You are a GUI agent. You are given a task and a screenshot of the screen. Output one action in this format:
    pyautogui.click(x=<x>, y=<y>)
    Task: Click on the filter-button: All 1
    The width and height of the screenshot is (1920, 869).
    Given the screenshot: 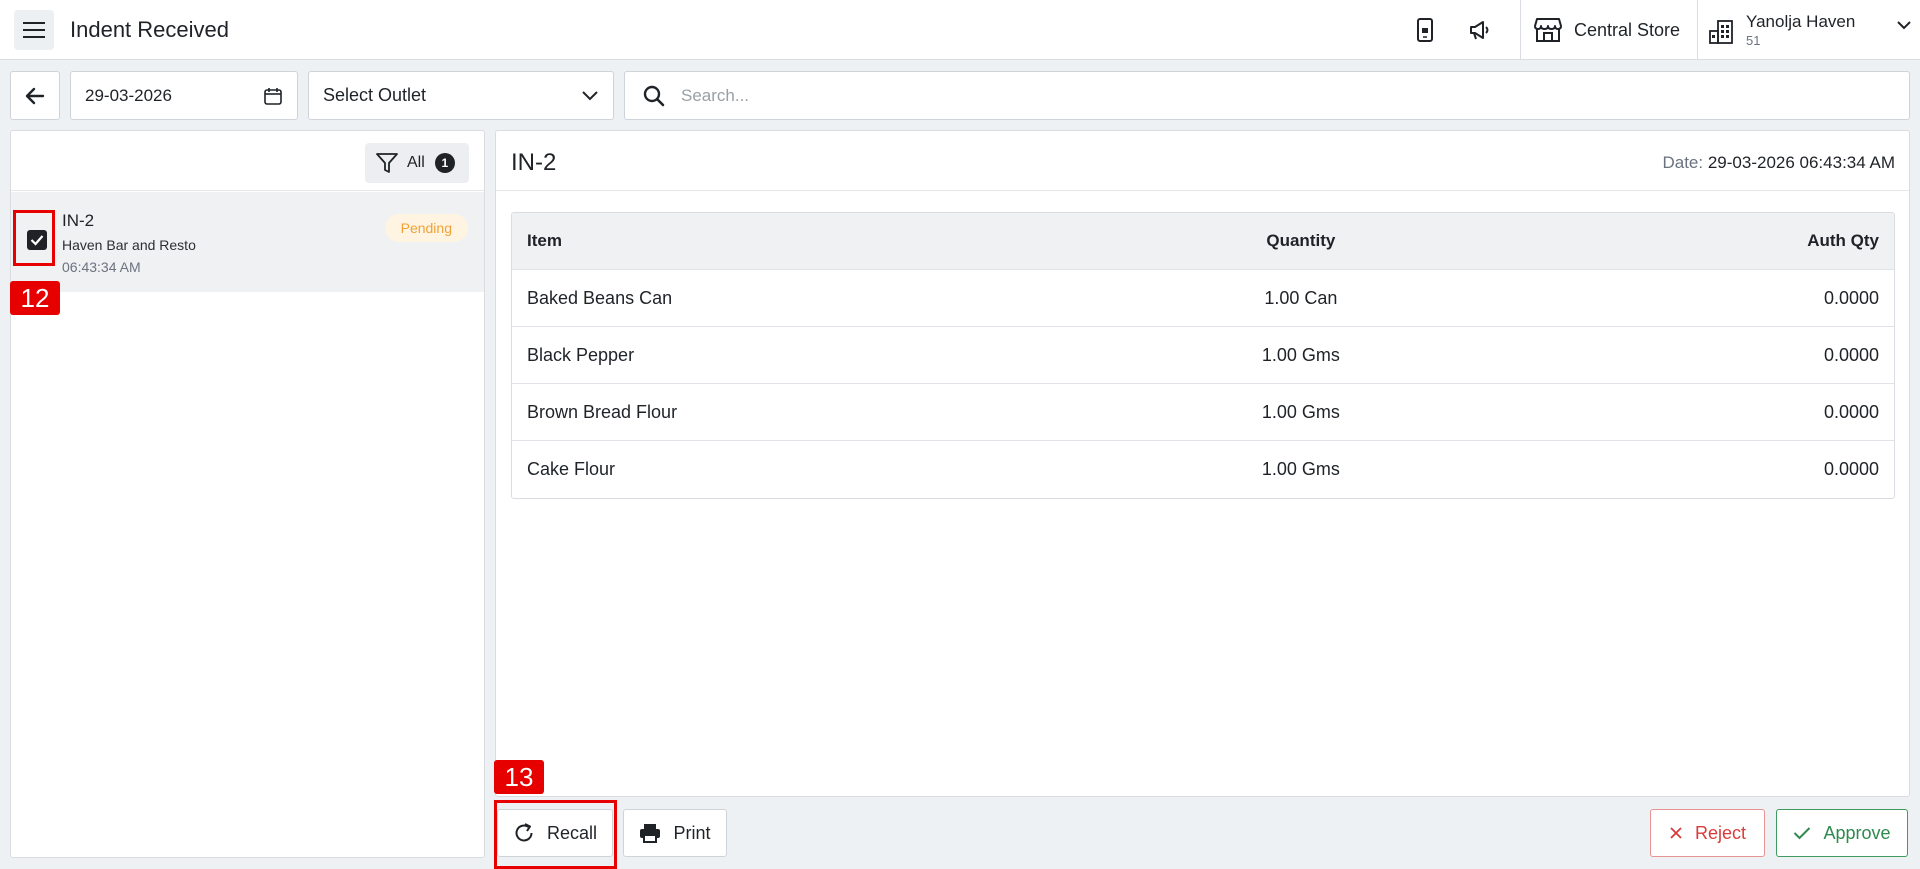 What is the action you would take?
    pyautogui.click(x=417, y=163)
    